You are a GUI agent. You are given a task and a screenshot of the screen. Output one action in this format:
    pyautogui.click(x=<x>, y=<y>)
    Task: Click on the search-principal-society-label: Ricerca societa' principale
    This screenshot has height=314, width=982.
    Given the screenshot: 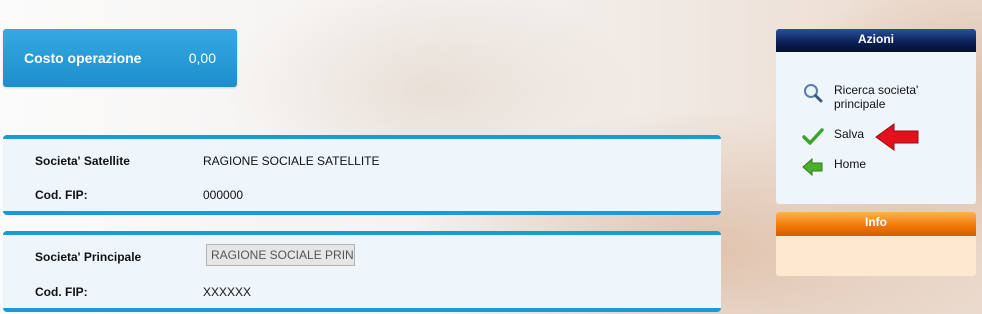 What is the action you would take?
    pyautogui.click(x=889, y=97)
    